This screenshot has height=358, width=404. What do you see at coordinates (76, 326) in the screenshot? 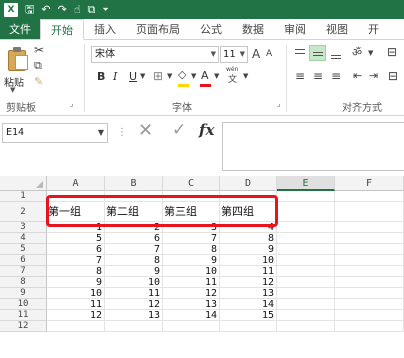
I see `cell-a12` at bounding box center [76, 326].